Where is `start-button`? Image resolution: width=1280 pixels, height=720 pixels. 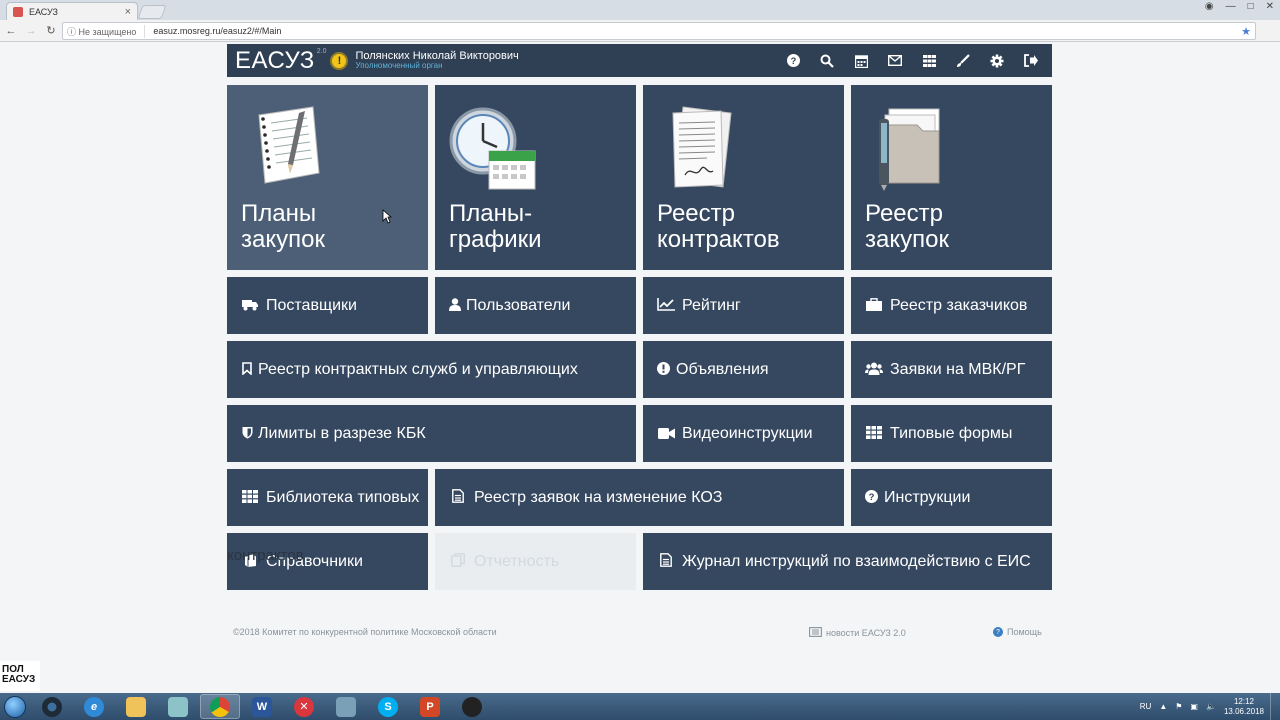 start-button is located at coordinates (15, 706).